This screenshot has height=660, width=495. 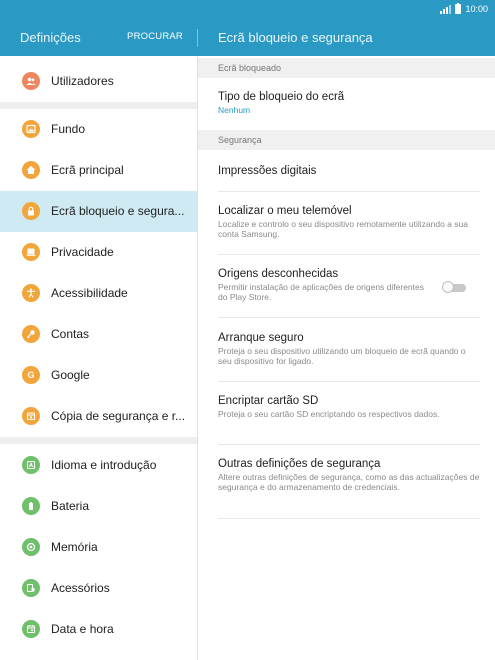 I want to click on sidebar-item-date-time: Data e hora, so click(x=98, y=629).